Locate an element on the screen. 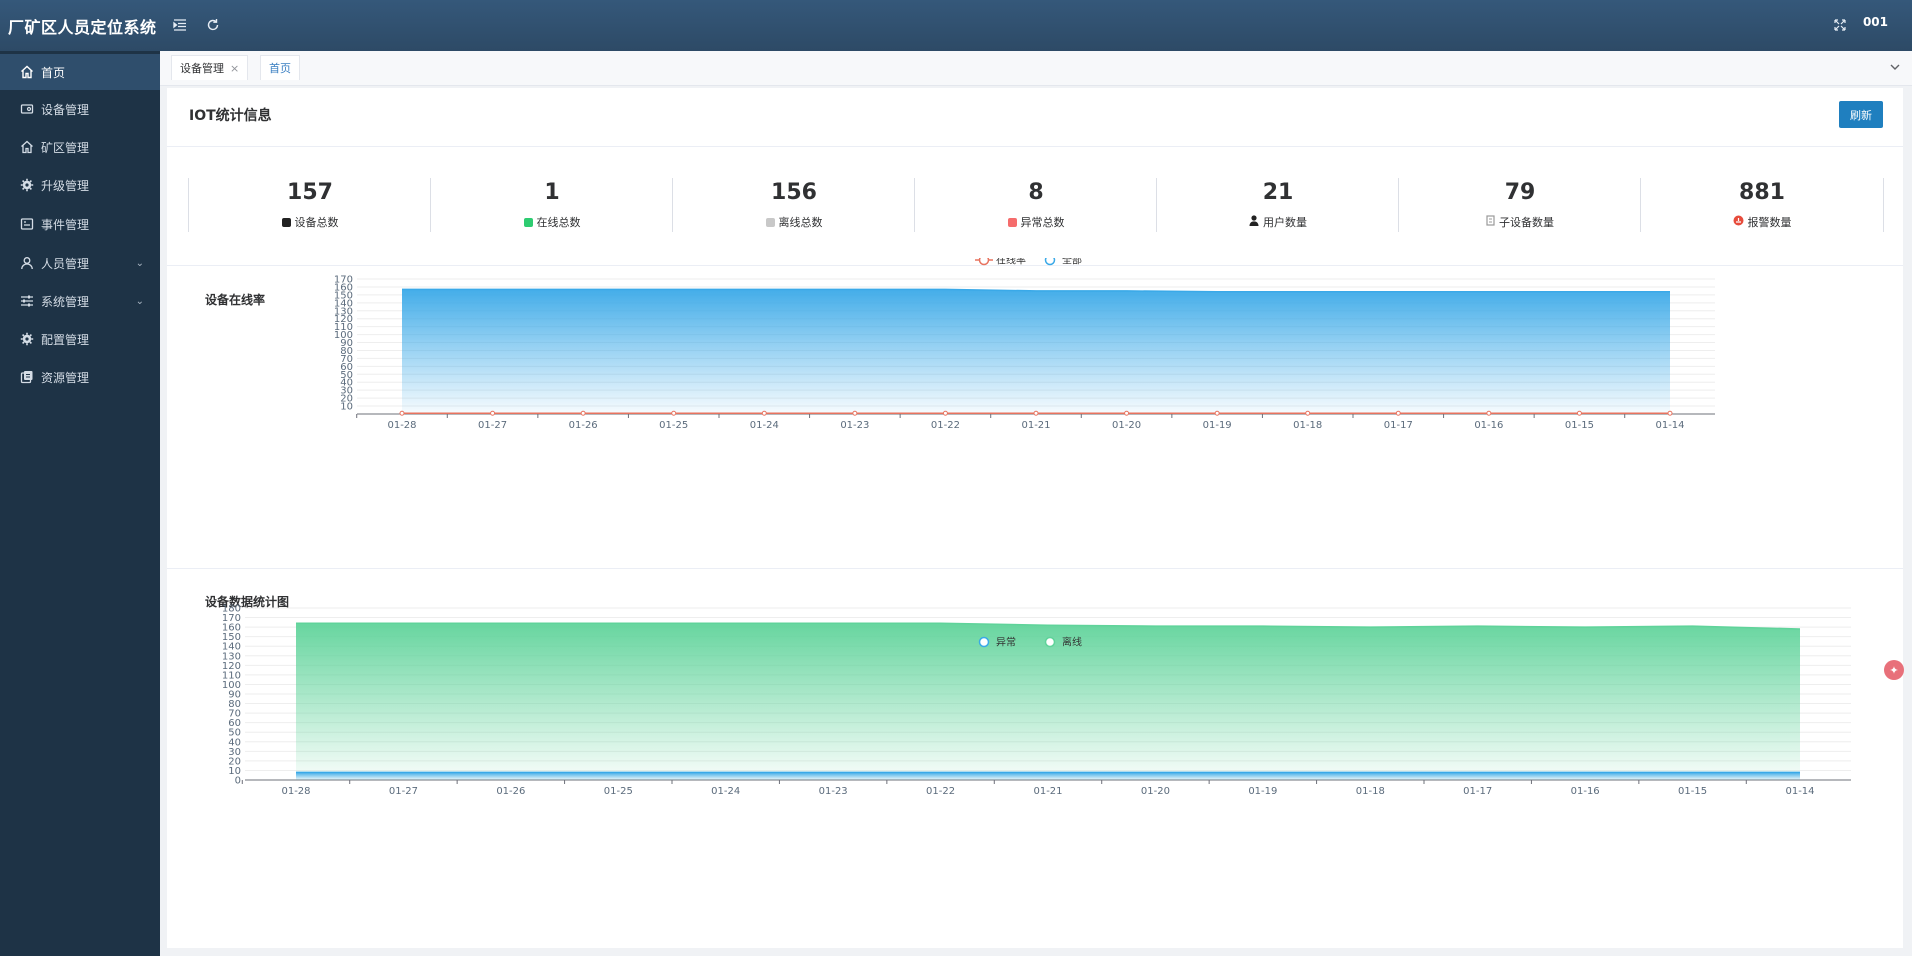  y-tick-label: 30 is located at coordinates (234, 752).